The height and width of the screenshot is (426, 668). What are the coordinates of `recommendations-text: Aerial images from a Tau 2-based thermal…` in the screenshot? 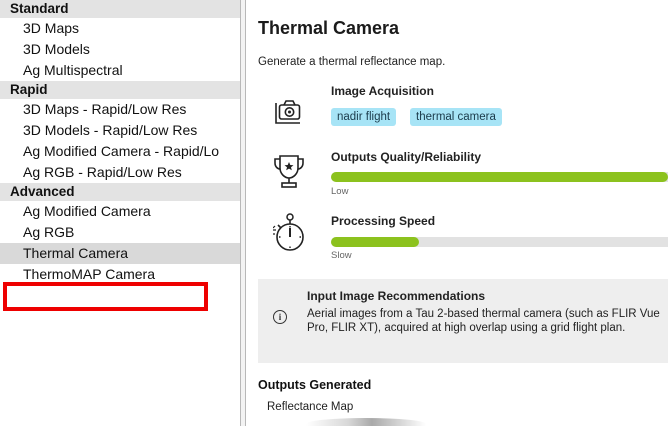 It's located at (483, 321).